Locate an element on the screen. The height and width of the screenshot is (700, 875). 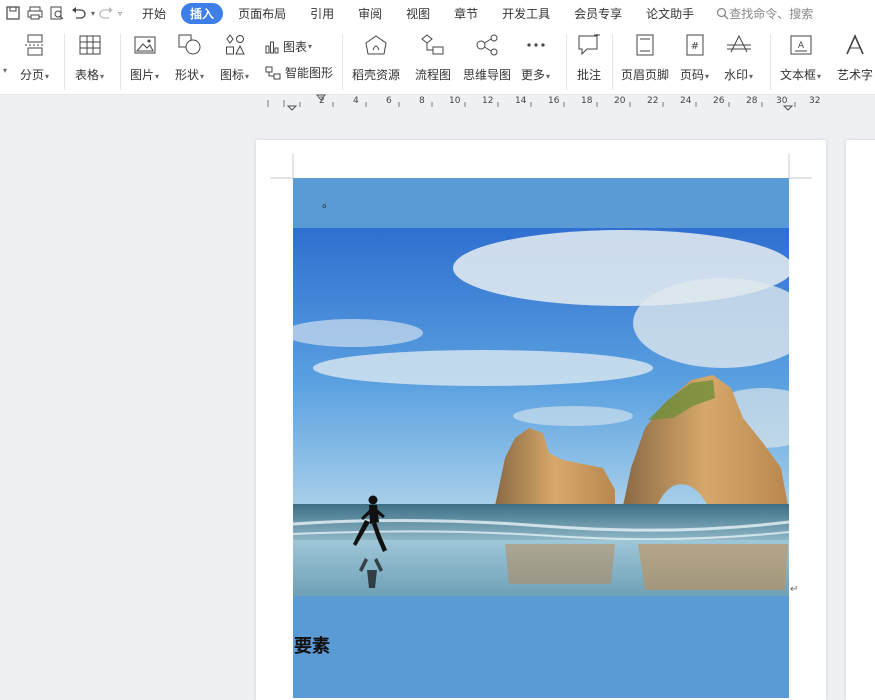
undo-icon is located at coordinates (79, 13).